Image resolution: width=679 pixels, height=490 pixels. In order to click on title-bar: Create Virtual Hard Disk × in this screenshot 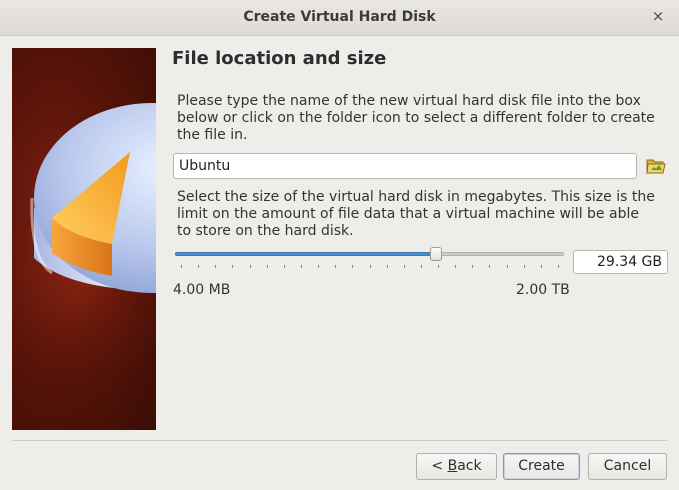, I will do `click(339, 18)`.